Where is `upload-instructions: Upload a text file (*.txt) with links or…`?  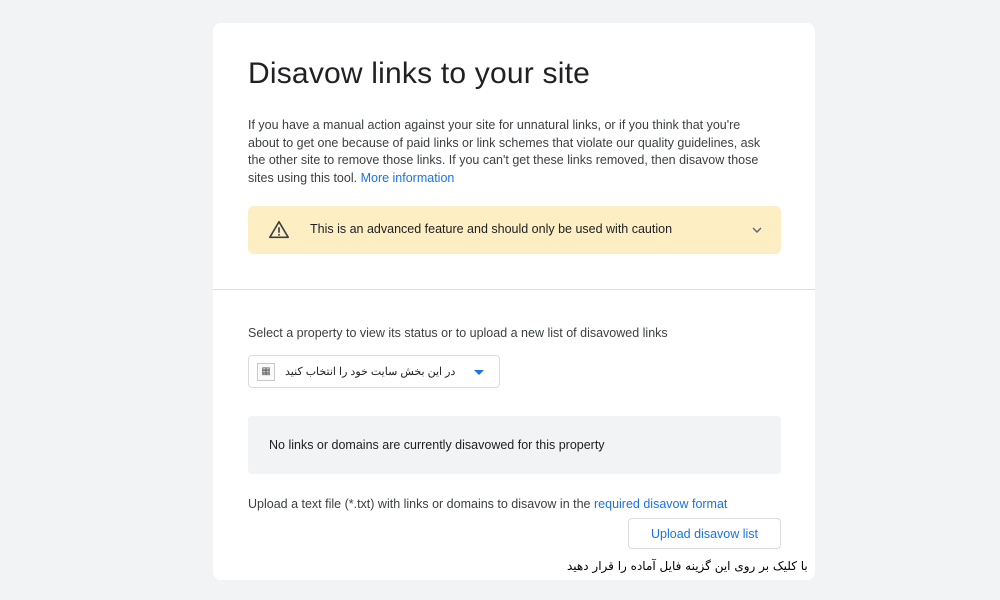
upload-instructions: Upload a text file (*.txt) with links or… is located at coordinates (487, 504).